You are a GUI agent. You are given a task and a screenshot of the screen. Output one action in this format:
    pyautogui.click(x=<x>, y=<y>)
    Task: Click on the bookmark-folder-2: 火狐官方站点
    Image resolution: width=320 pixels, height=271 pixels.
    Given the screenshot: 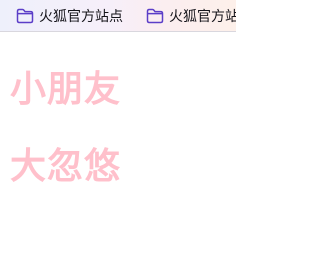 What is the action you would take?
    pyautogui.click(x=191, y=16)
    